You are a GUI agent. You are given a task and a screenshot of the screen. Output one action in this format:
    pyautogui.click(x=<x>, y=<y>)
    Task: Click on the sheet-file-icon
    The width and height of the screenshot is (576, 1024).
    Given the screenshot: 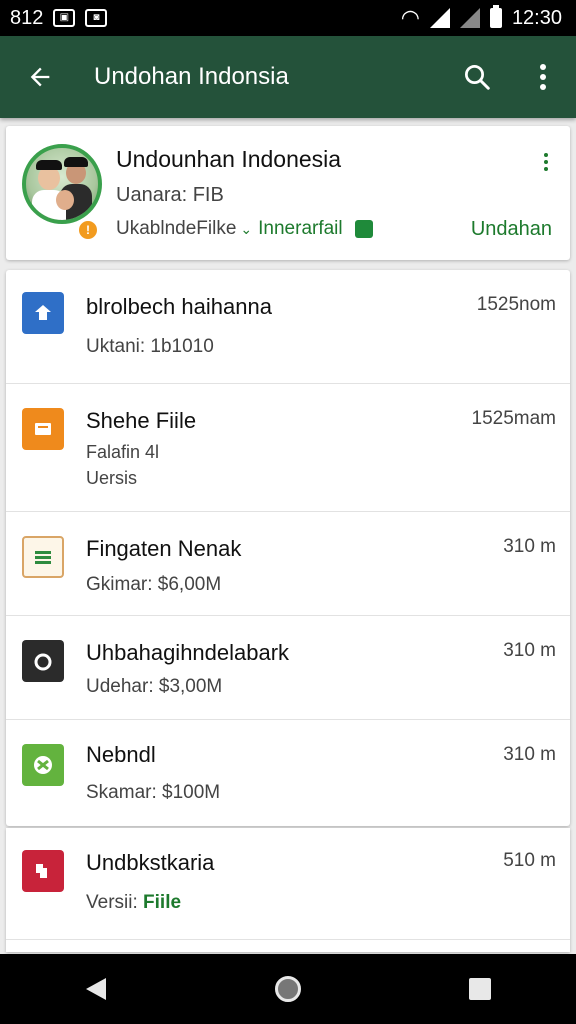 What is the action you would take?
    pyautogui.click(x=43, y=557)
    